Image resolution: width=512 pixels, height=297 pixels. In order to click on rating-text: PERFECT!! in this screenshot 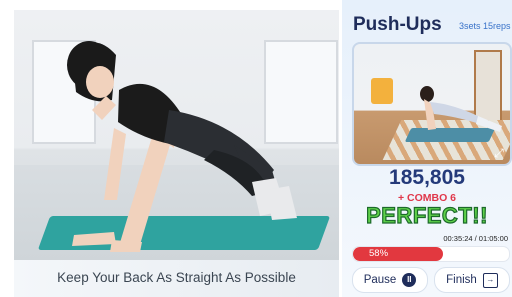, I will do `click(426, 215)`.